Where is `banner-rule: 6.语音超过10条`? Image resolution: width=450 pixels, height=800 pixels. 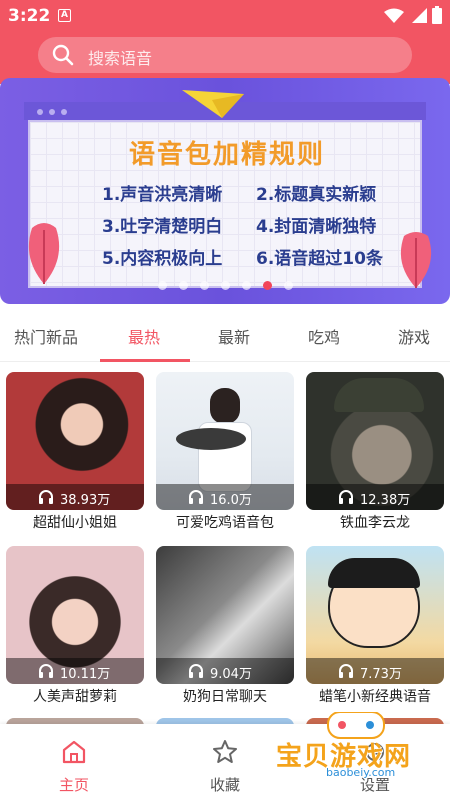
banner-rule: 6.语音超过10条 is located at coordinates (319, 259).